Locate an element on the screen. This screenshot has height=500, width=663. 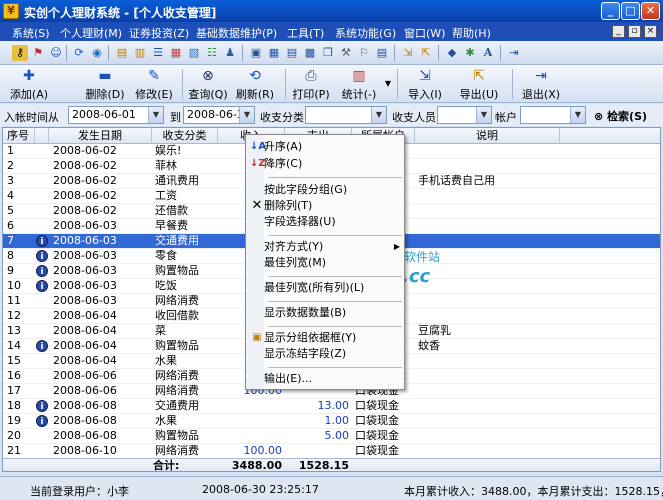
mdi-restore-button: ▫ is located at coordinates (634, 31).